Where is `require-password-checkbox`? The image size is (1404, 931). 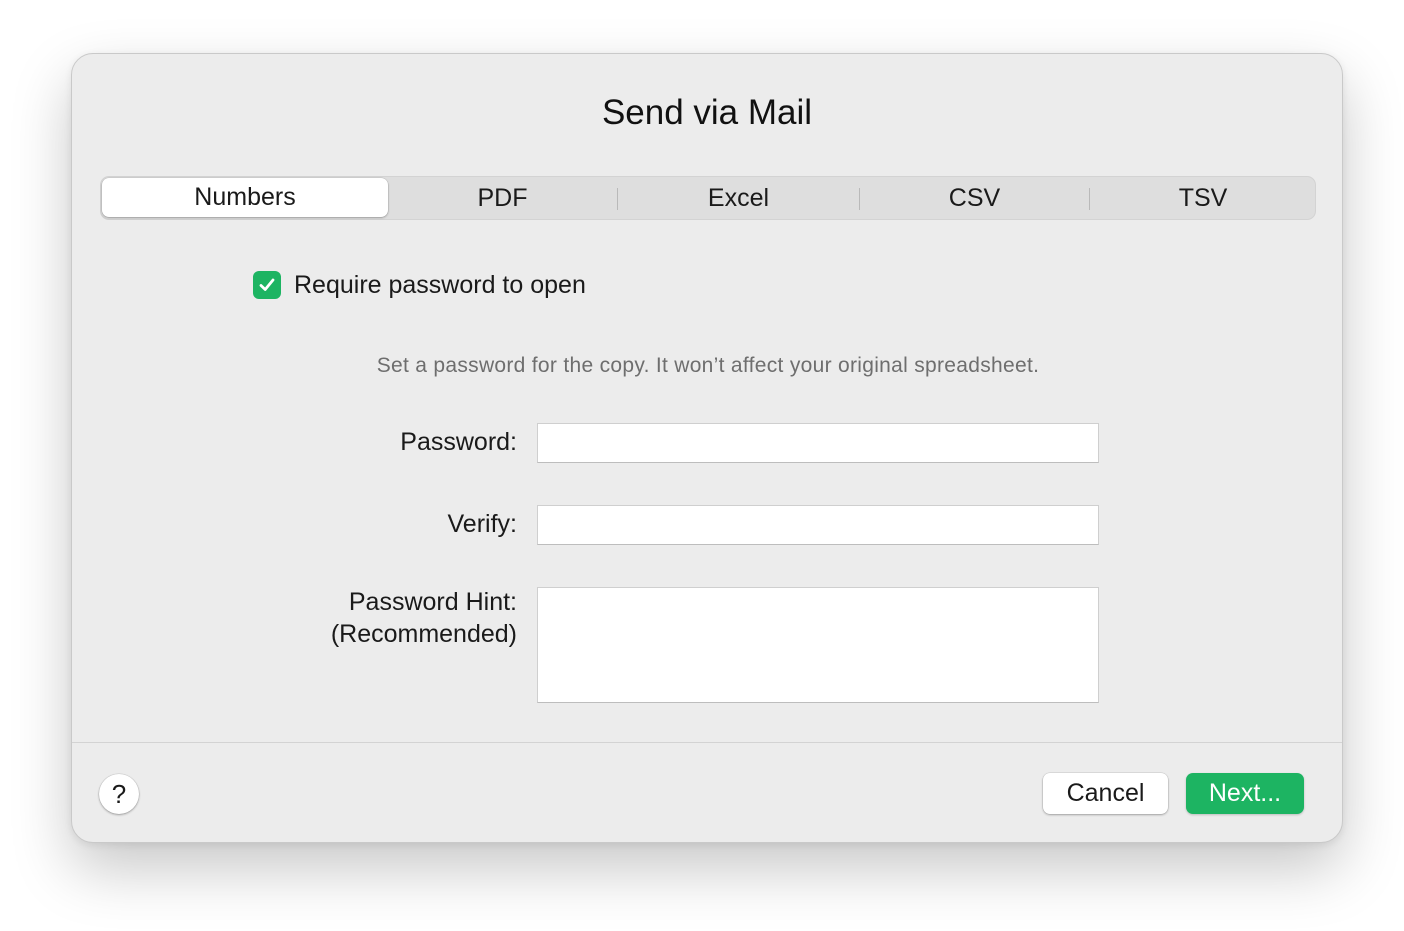 require-password-checkbox is located at coordinates (267, 285).